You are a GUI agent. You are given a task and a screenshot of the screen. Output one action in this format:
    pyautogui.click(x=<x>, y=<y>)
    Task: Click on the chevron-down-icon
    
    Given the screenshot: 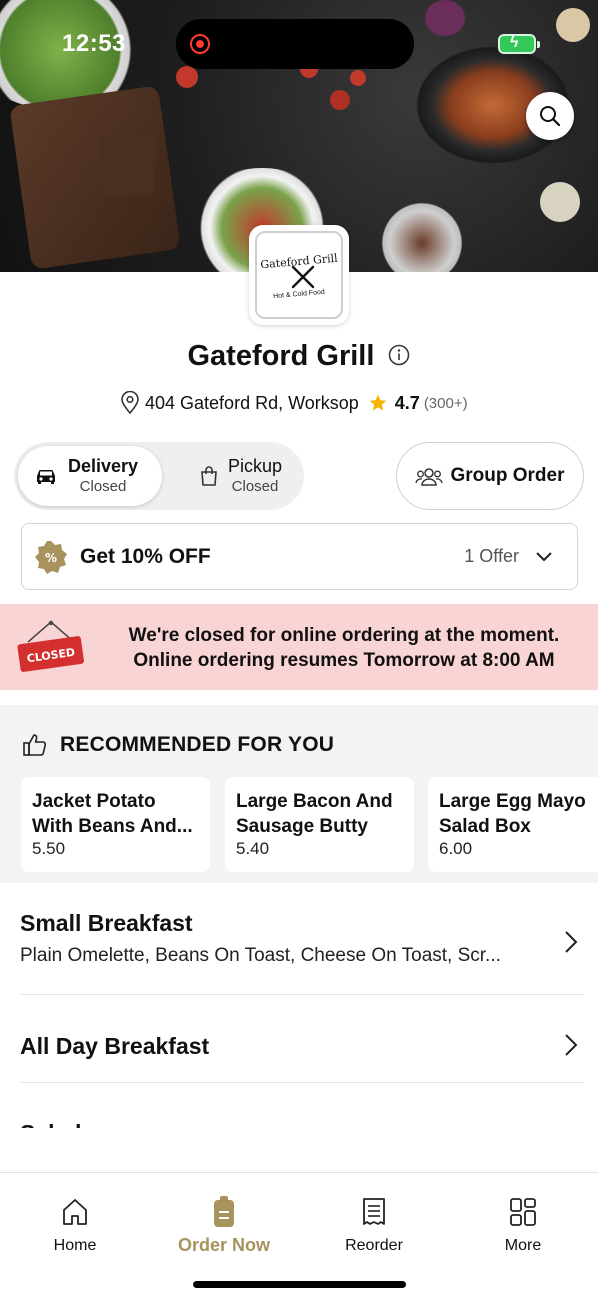 What is the action you would take?
    pyautogui.click(x=544, y=557)
    